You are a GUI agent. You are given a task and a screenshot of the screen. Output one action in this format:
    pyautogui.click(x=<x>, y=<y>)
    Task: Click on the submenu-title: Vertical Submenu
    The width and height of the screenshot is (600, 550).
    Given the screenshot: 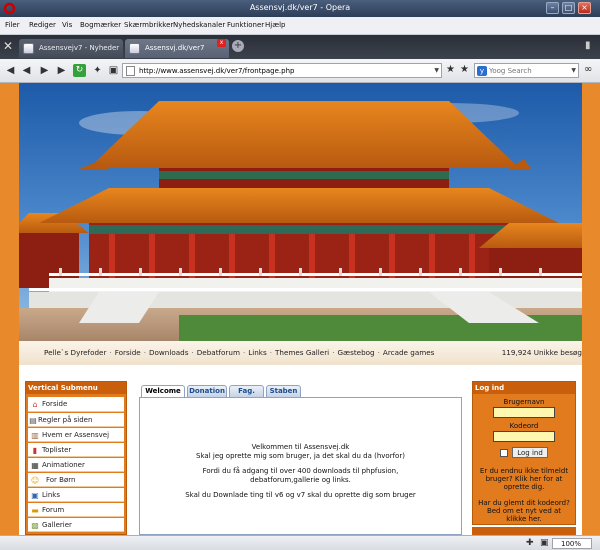 What is the action you would take?
    pyautogui.click(x=76, y=388)
    